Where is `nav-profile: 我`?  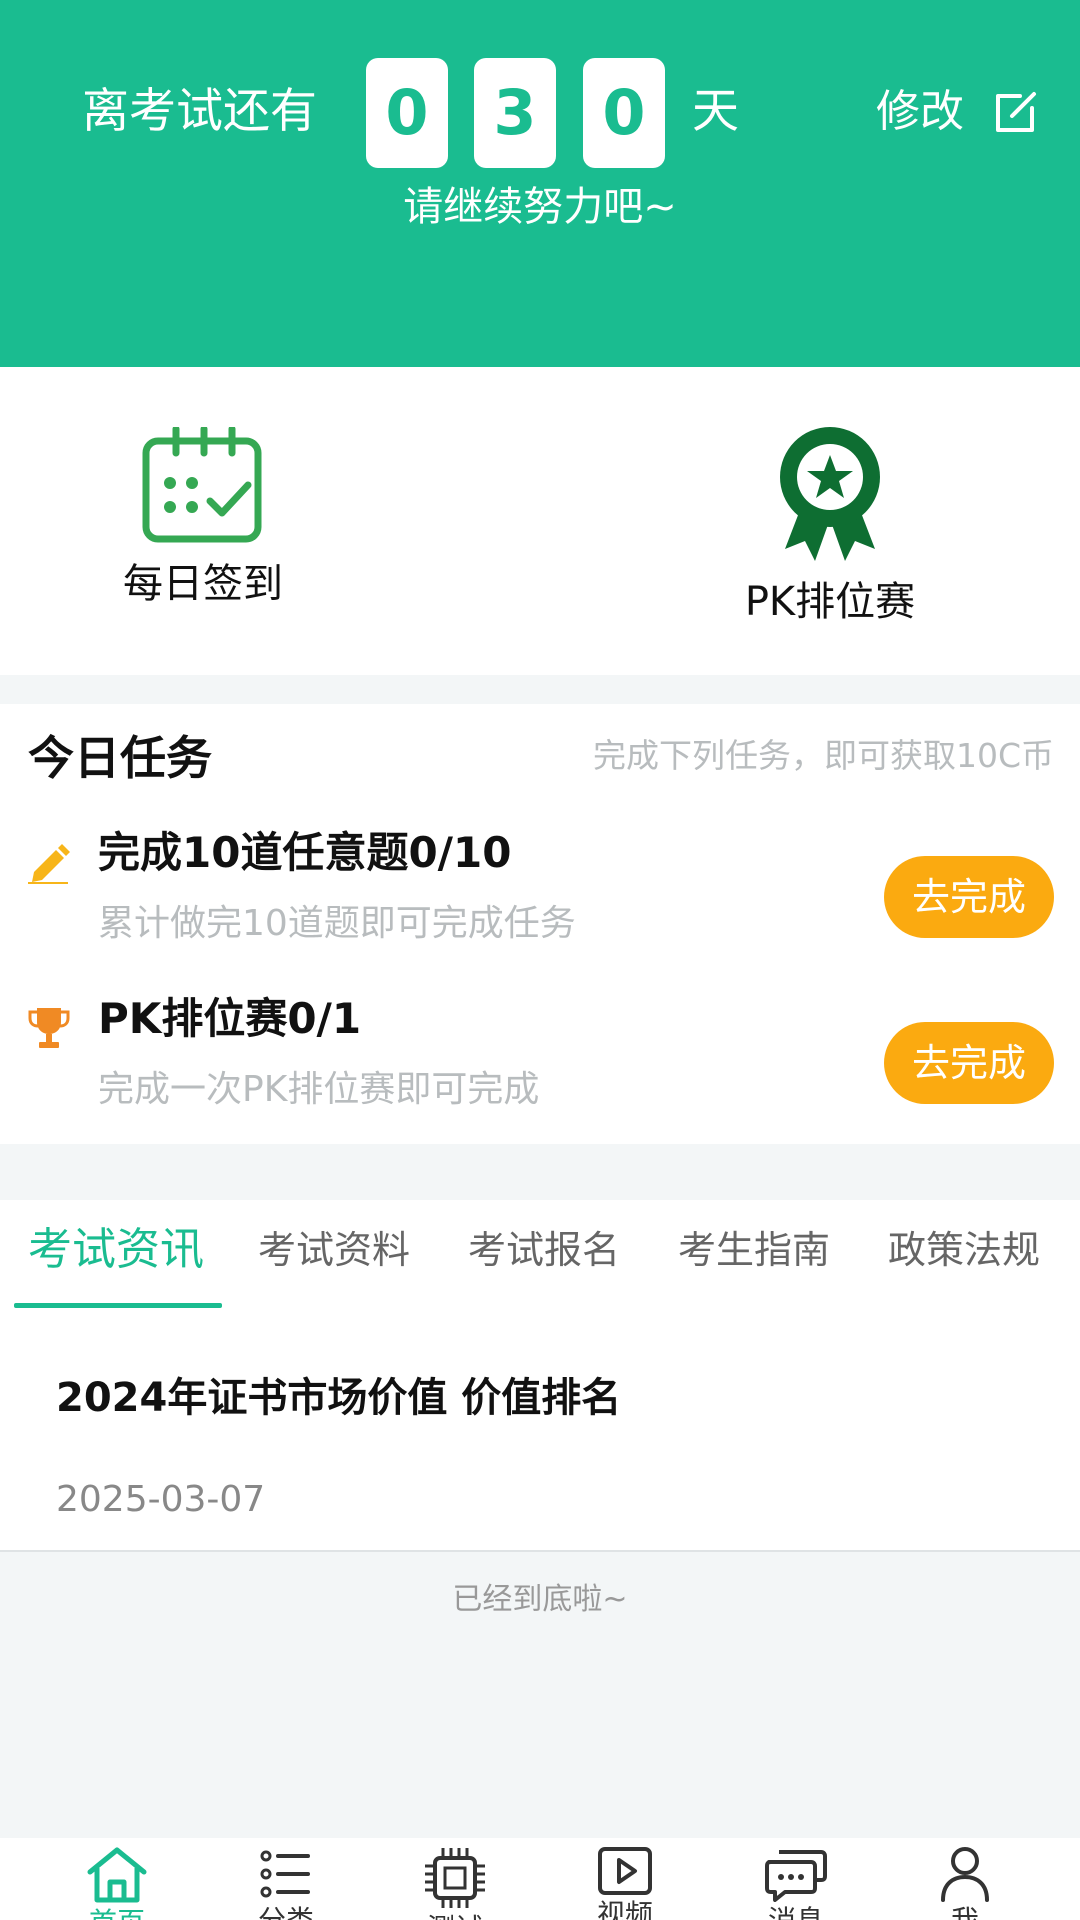
nav-profile: 我 is located at coordinates (965, 1883).